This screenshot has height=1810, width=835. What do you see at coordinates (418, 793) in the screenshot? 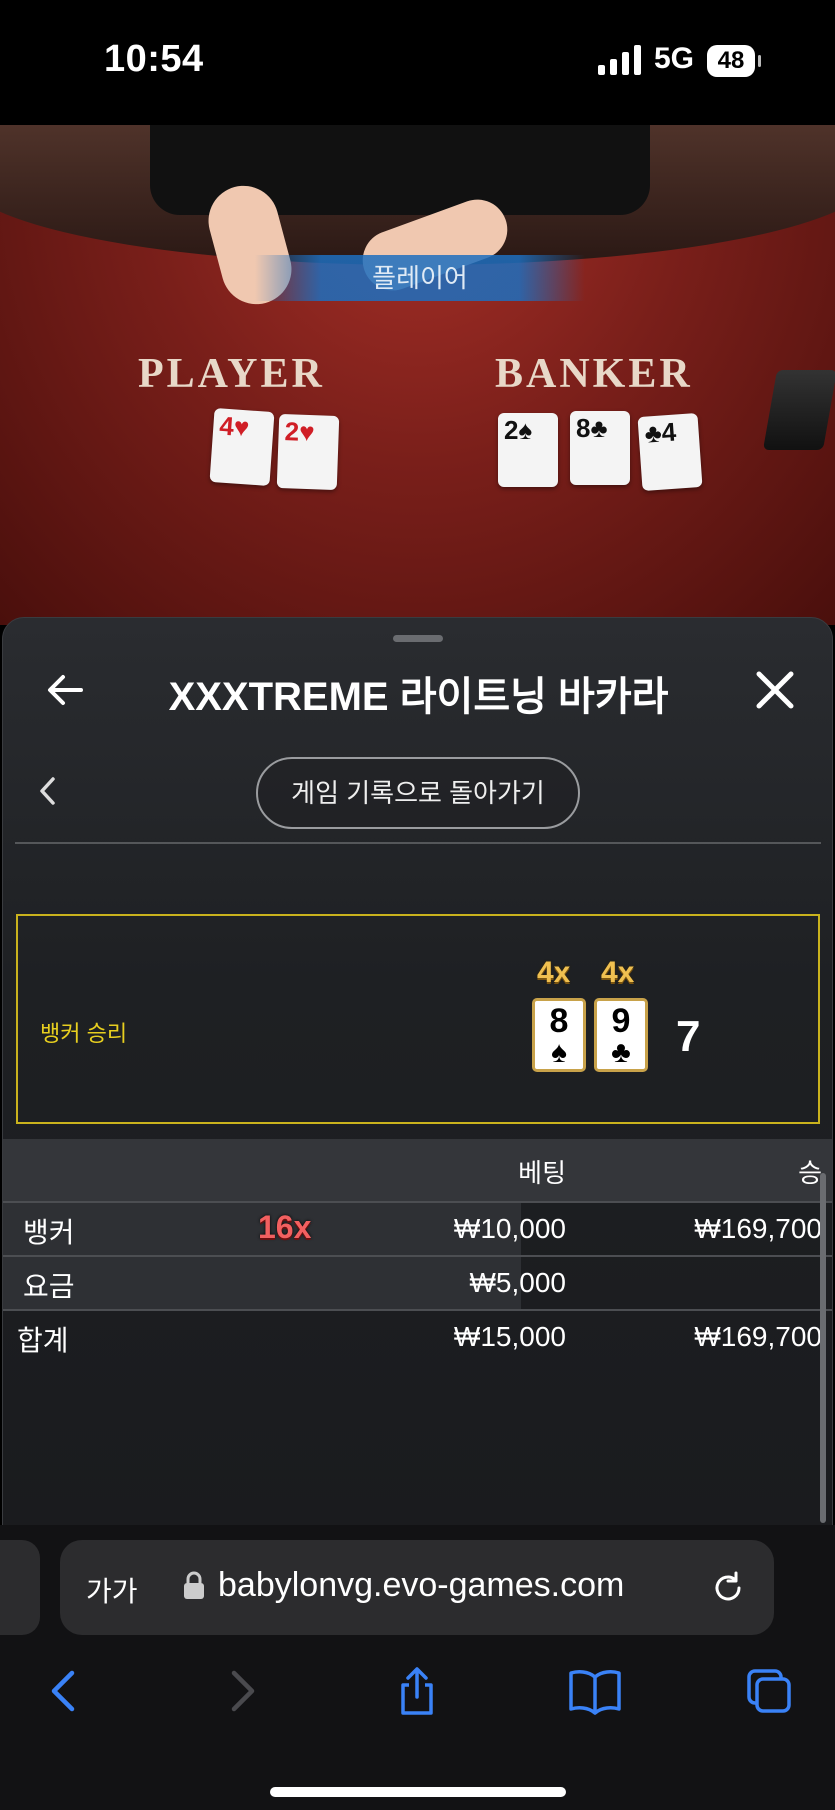
I see `back-to-history-button: 게임 기록으로 돌아가기` at bounding box center [418, 793].